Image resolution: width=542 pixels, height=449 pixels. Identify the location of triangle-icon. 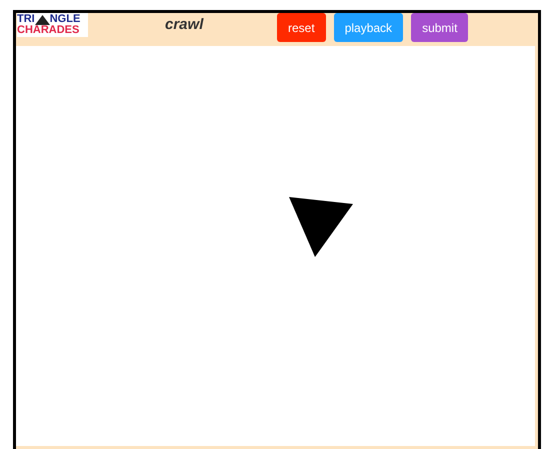
(42, 20).